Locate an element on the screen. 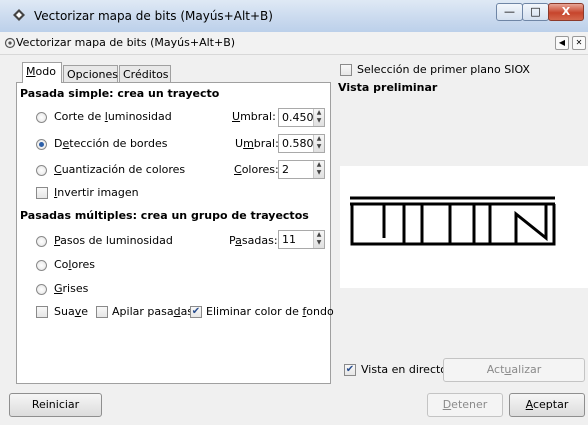 This screenshot has width=588, height=425. minimize-button: — is located at coordinates (509, 12).